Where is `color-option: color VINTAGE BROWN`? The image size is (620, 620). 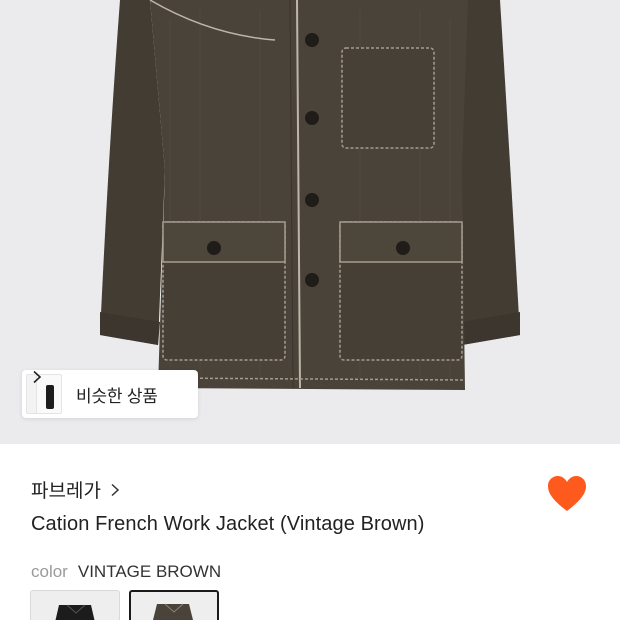 color-option: color VINTAGE BROWN is located at coordinates (126, 572).